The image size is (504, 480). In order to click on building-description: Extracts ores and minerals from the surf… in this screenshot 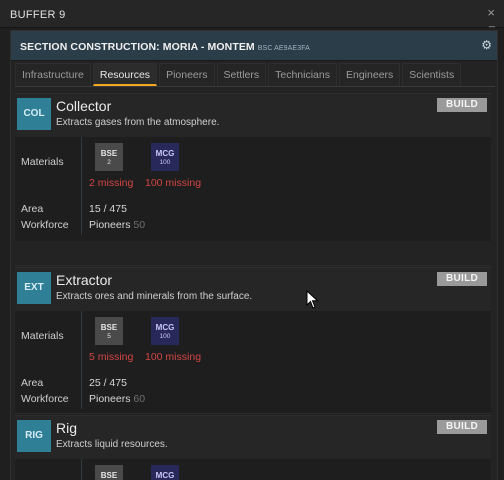, I will do `click(154, 296)`.